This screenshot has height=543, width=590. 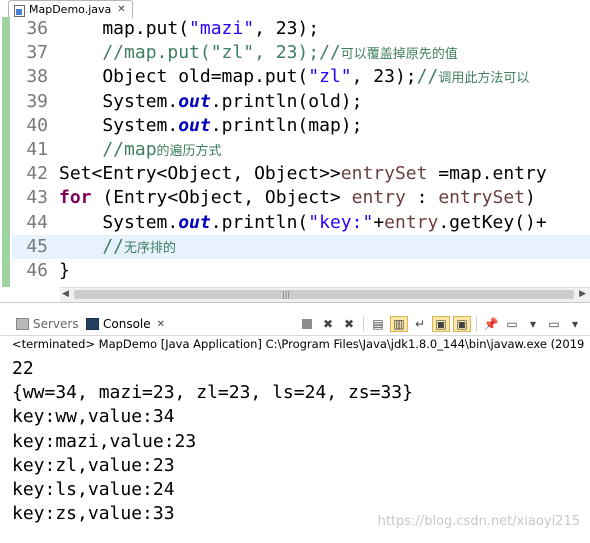 I want to click on code-line: 39 System.out.println(old);, so click(x=301, y=102).